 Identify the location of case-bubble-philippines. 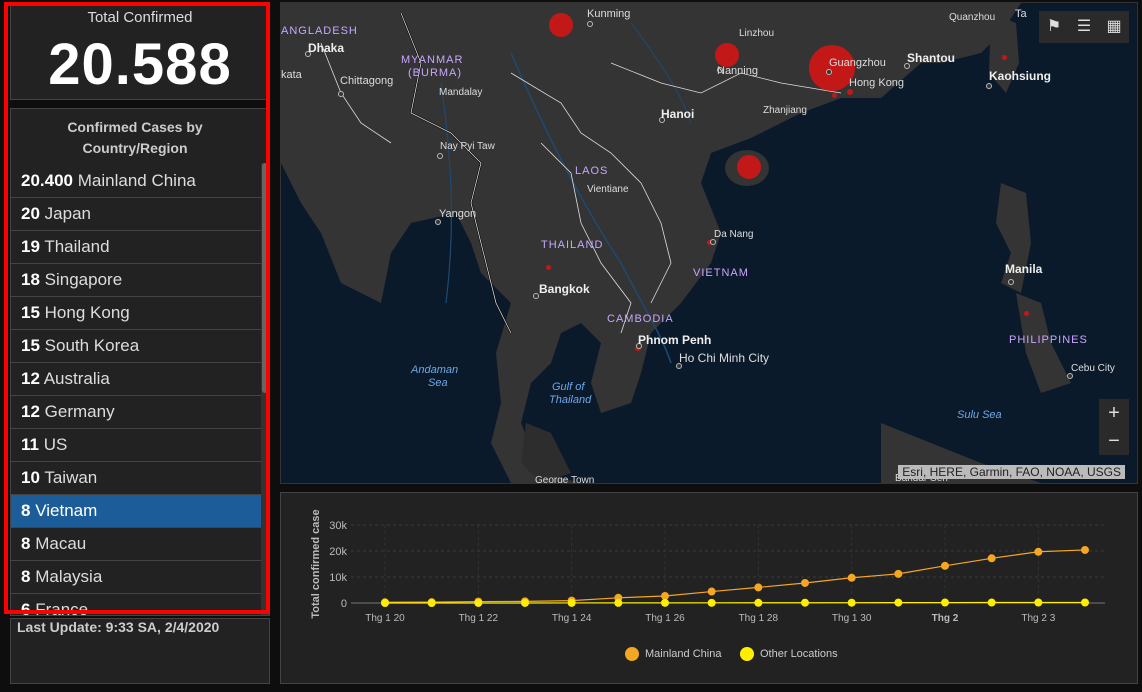
(1026, 313).